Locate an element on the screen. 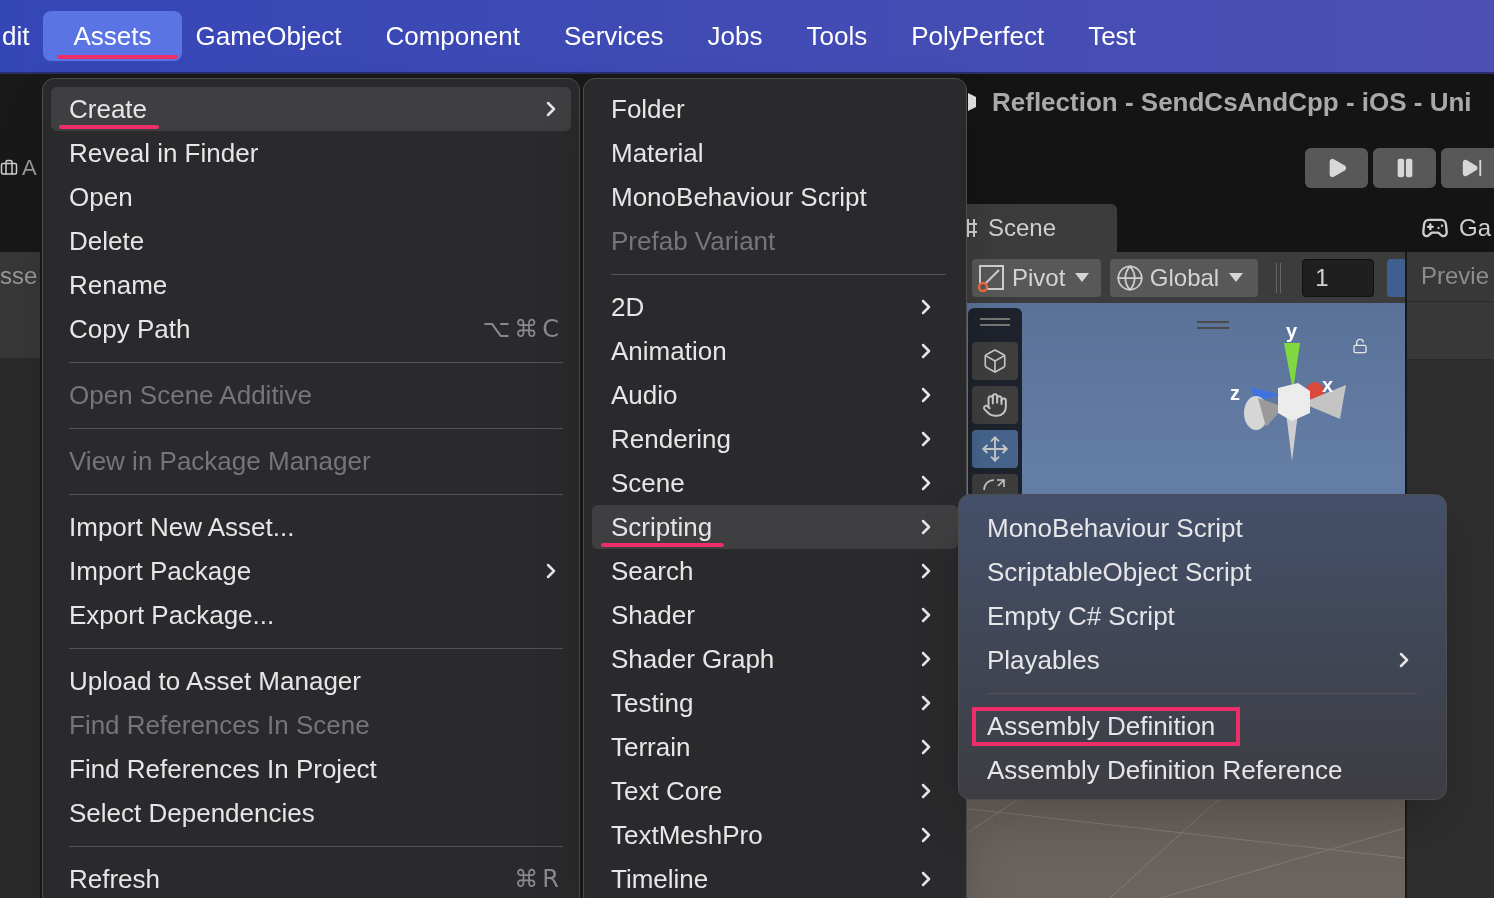 The width and height of the screenshot is (1494, 898). hand-icon is located at coordinates (995, 405).